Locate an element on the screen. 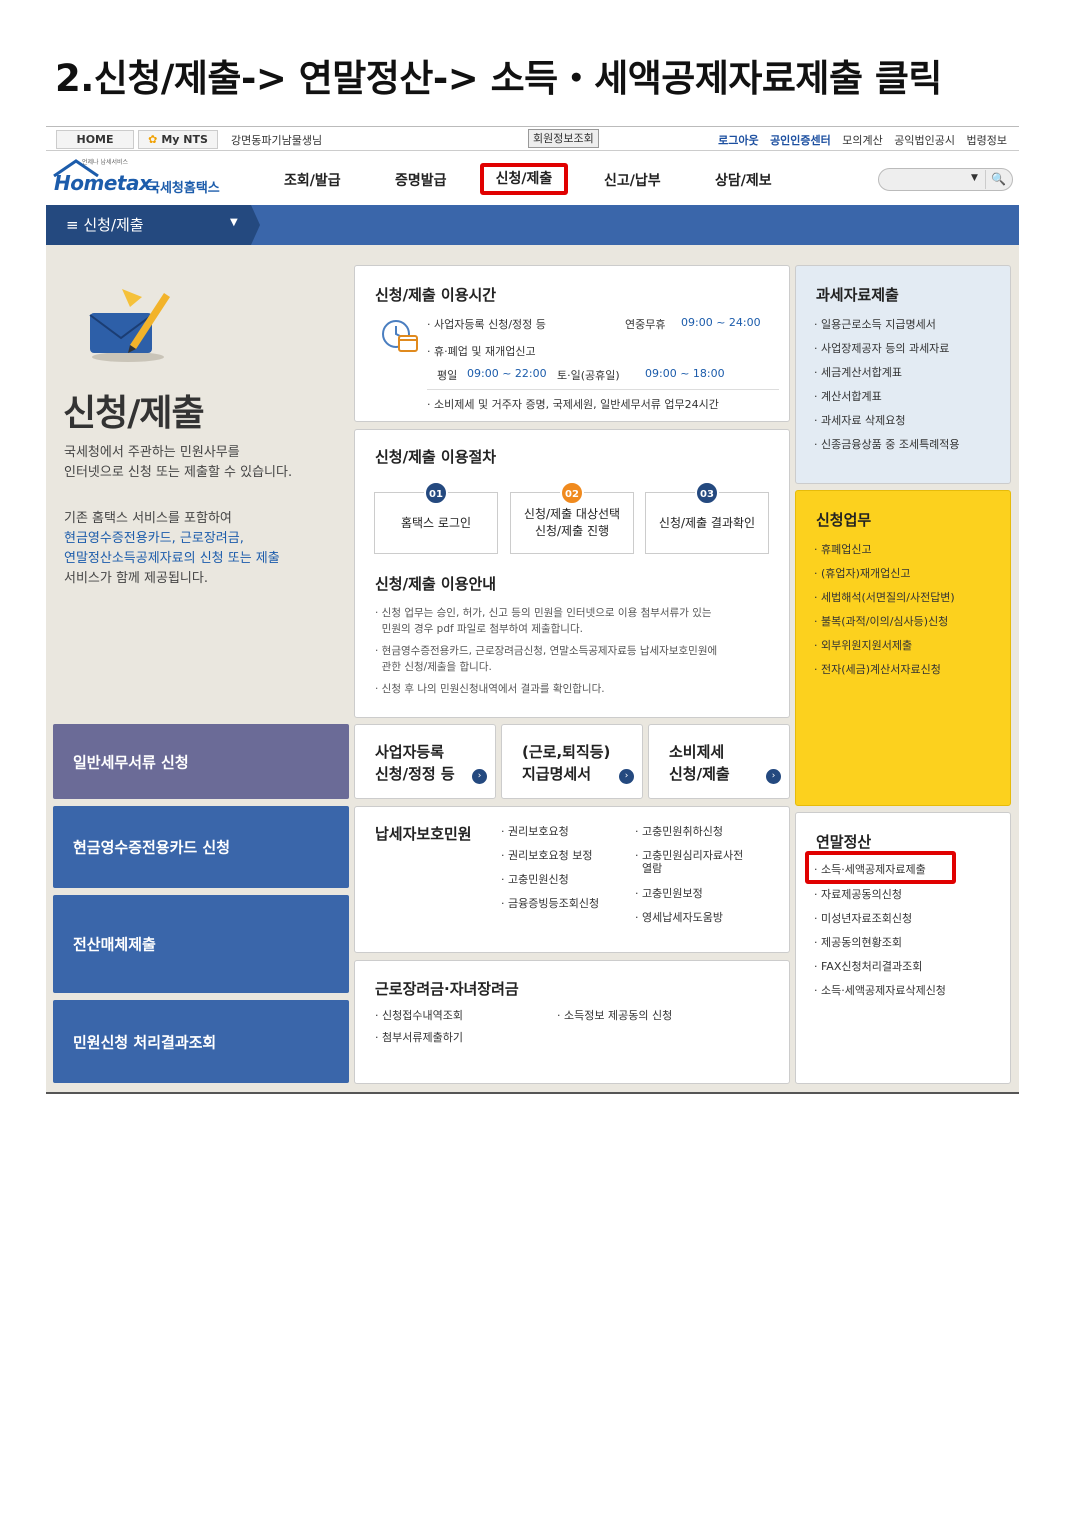 The width and height of the screenshot is (1065, 1539). taxpayer-link: · 권리보호요청 is located at coordinates (535, 831).